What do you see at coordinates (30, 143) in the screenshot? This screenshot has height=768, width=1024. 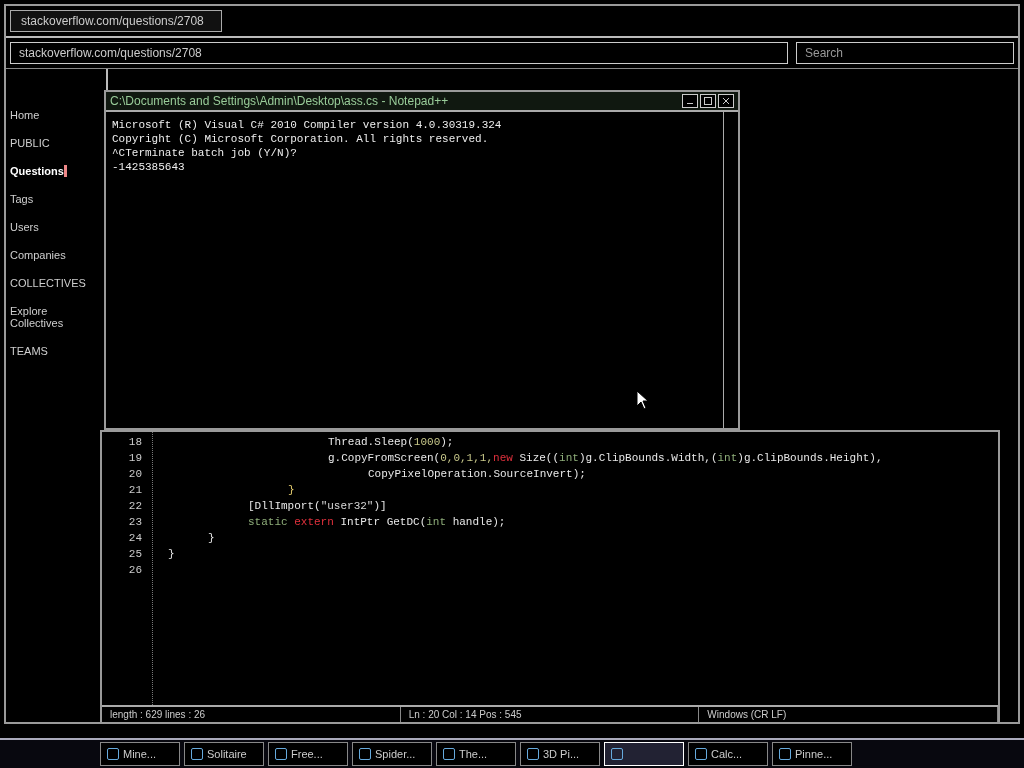 I see `sidebar-item: PUBLIC` at bounding box center [30, 143].